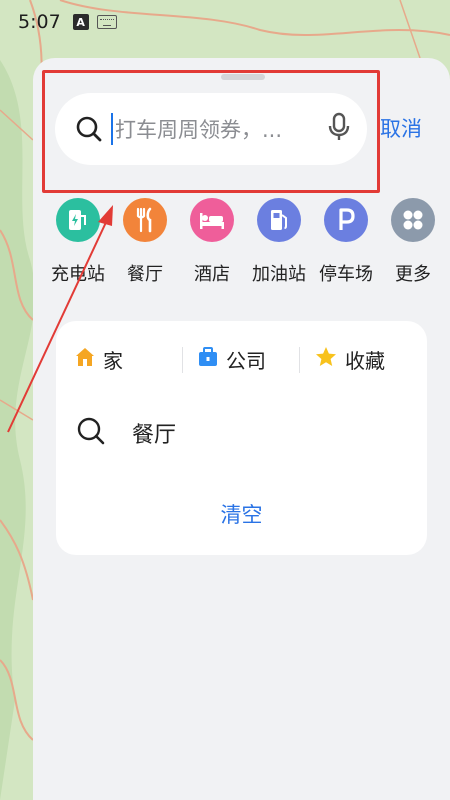 The image size is (450, 800). What do you see at coordinates (241, 514) in the screenshot?
I see `clear-history-button: 清空` at bounding box center [241, 514].